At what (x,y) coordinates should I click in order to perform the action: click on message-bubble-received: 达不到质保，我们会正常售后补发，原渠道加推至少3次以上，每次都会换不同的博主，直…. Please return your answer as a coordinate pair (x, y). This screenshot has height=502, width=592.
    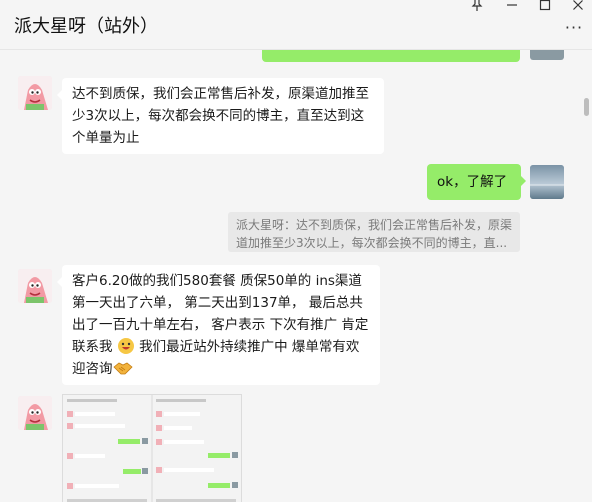
    Looking at the image, I should click on (220, 116).